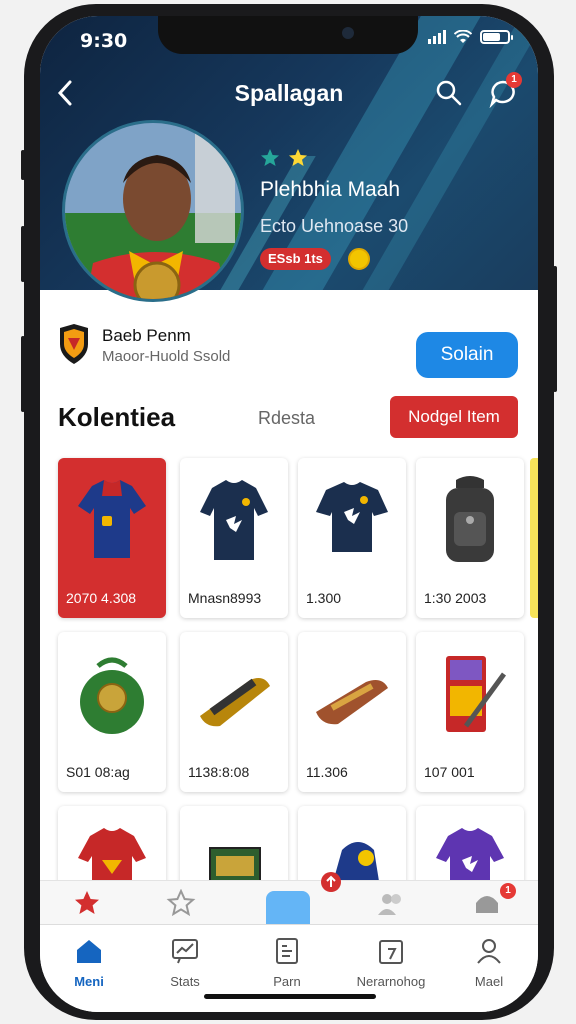 The image size is (576, 1024). Describe the element at coordinates (166, 356) in the screenshot. I see `club-subtitle: Maoor-Huold Ssold` at that location.